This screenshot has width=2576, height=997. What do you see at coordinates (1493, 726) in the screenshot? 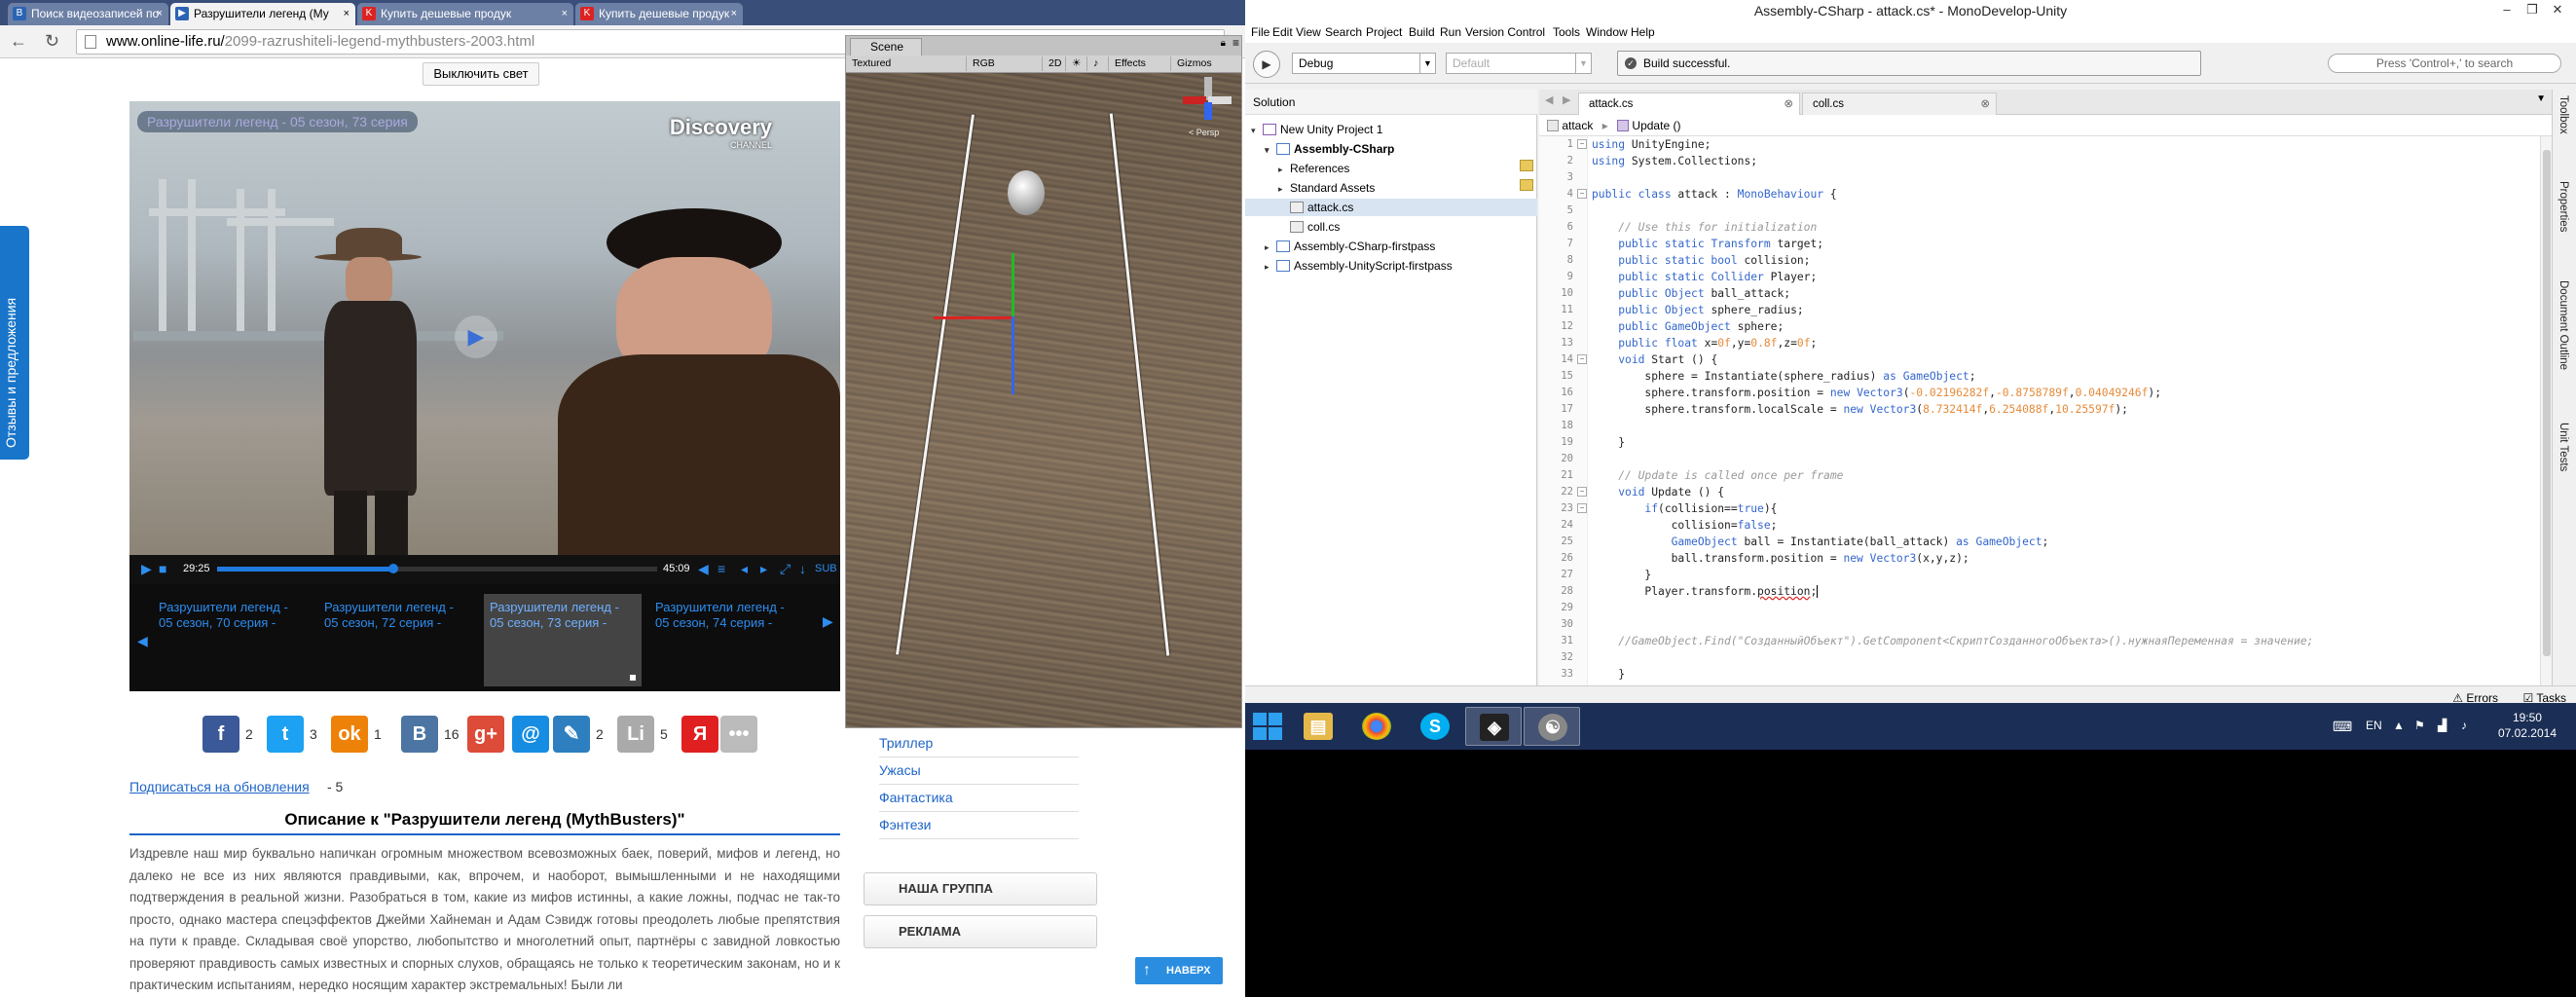
I see `taskbar-unity: ◈` at bounding box center [1493, 726].